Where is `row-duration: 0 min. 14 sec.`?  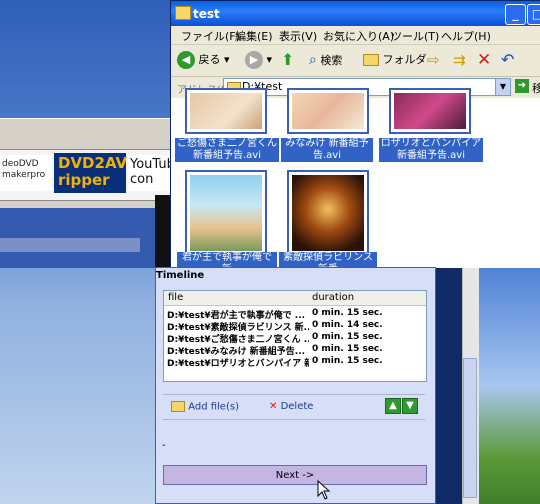
row-duration: 0 min. 14 sec. is located at coordinates (347, 325).